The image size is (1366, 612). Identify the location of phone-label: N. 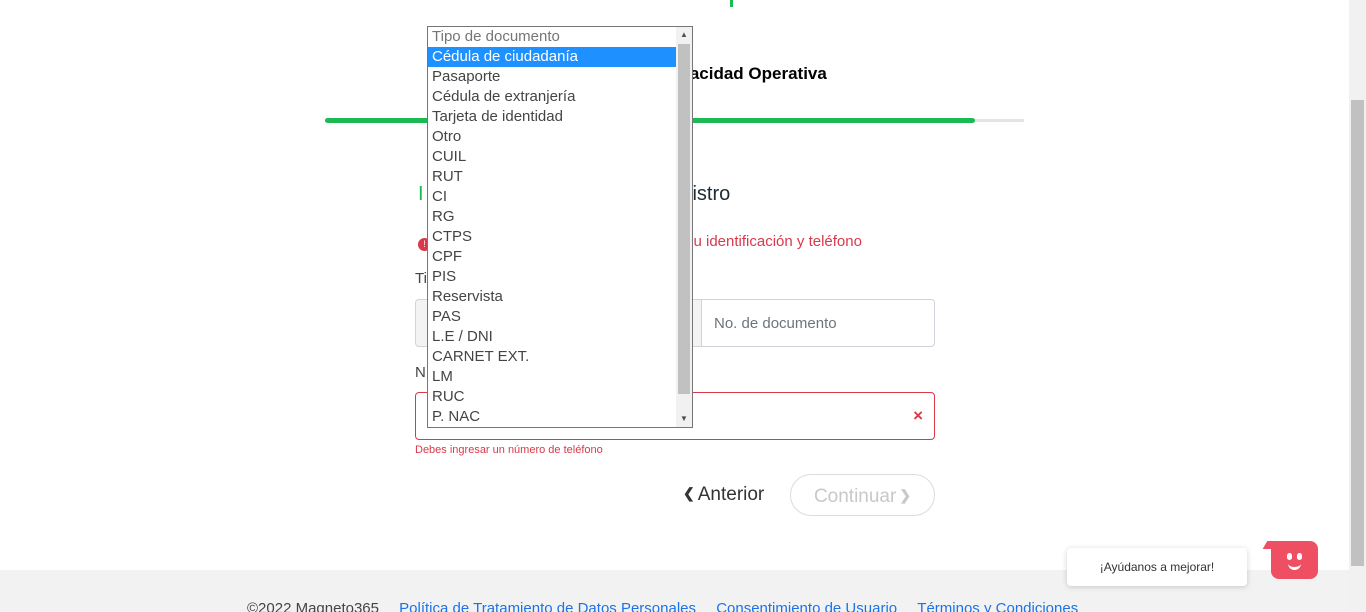
(420, 372).